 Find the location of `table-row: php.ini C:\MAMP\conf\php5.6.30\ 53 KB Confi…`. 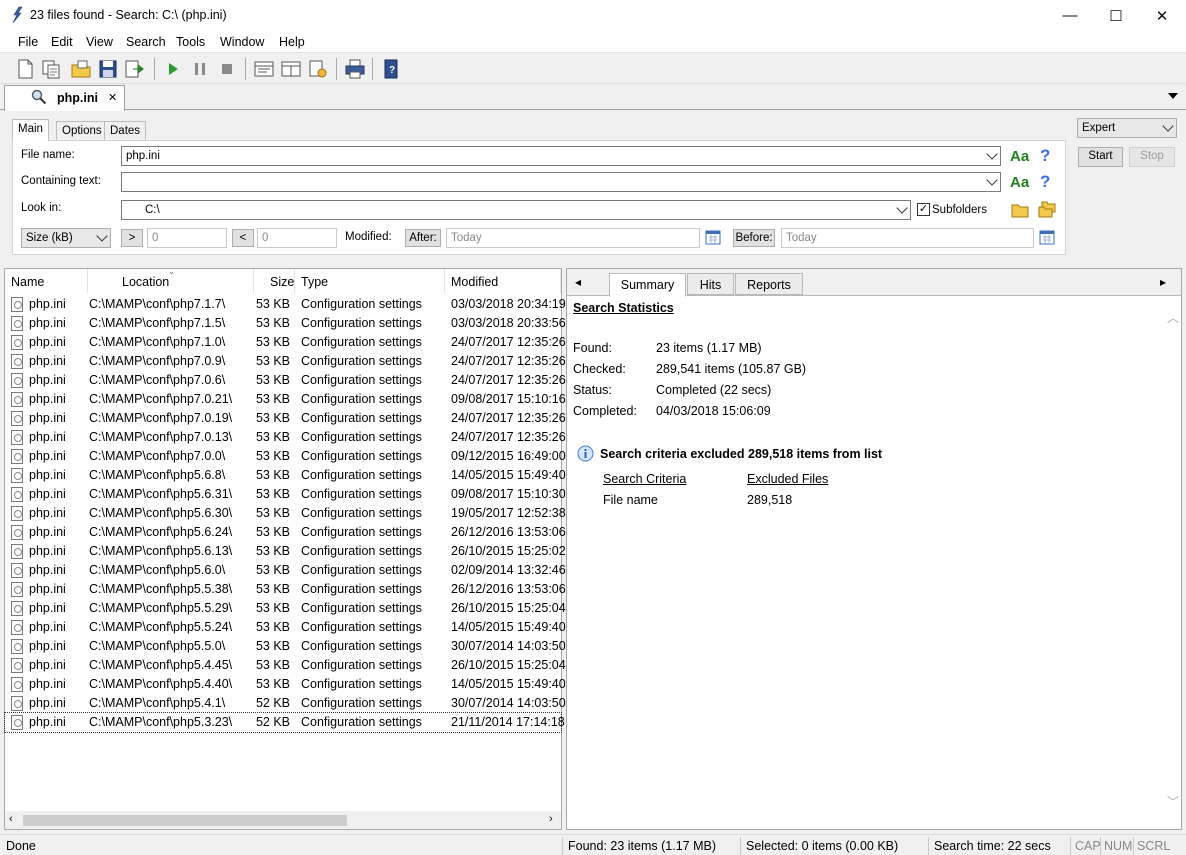

table-row: php.ini C:\MAMP\conf\php5.6.30\ 53 KB Confi… is located at coordinates (285, 513).